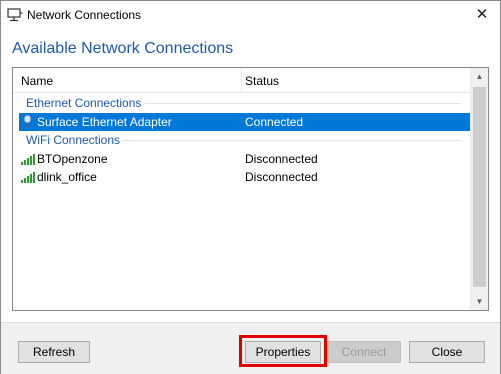  I want to click on page-title: Available Network Connections, so click(123, 48).